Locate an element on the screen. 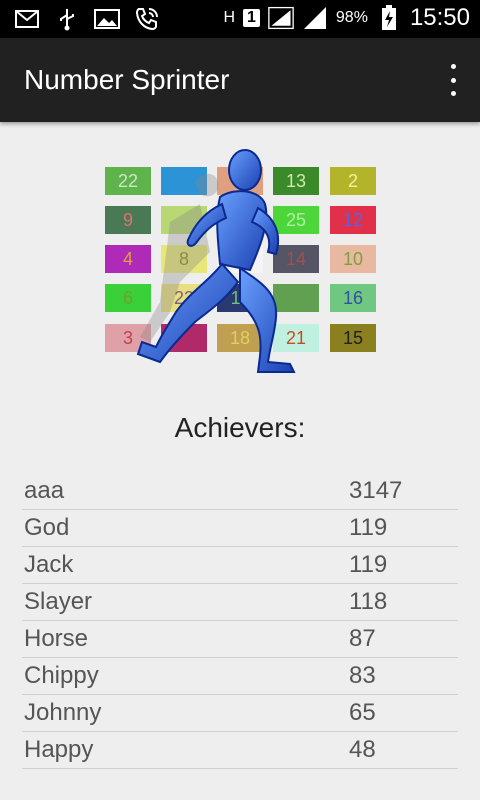  clock: 15:50 is located at coordinates (439, 17).